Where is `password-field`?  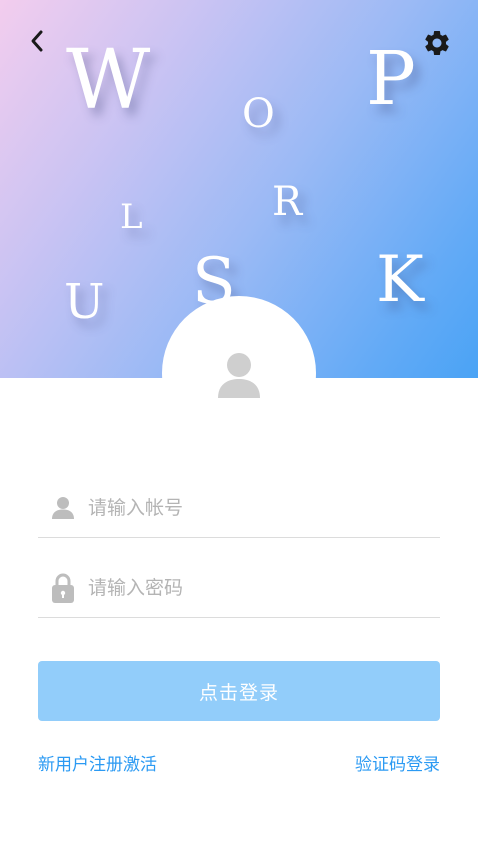
password-field is located at coordinates (239, 588).